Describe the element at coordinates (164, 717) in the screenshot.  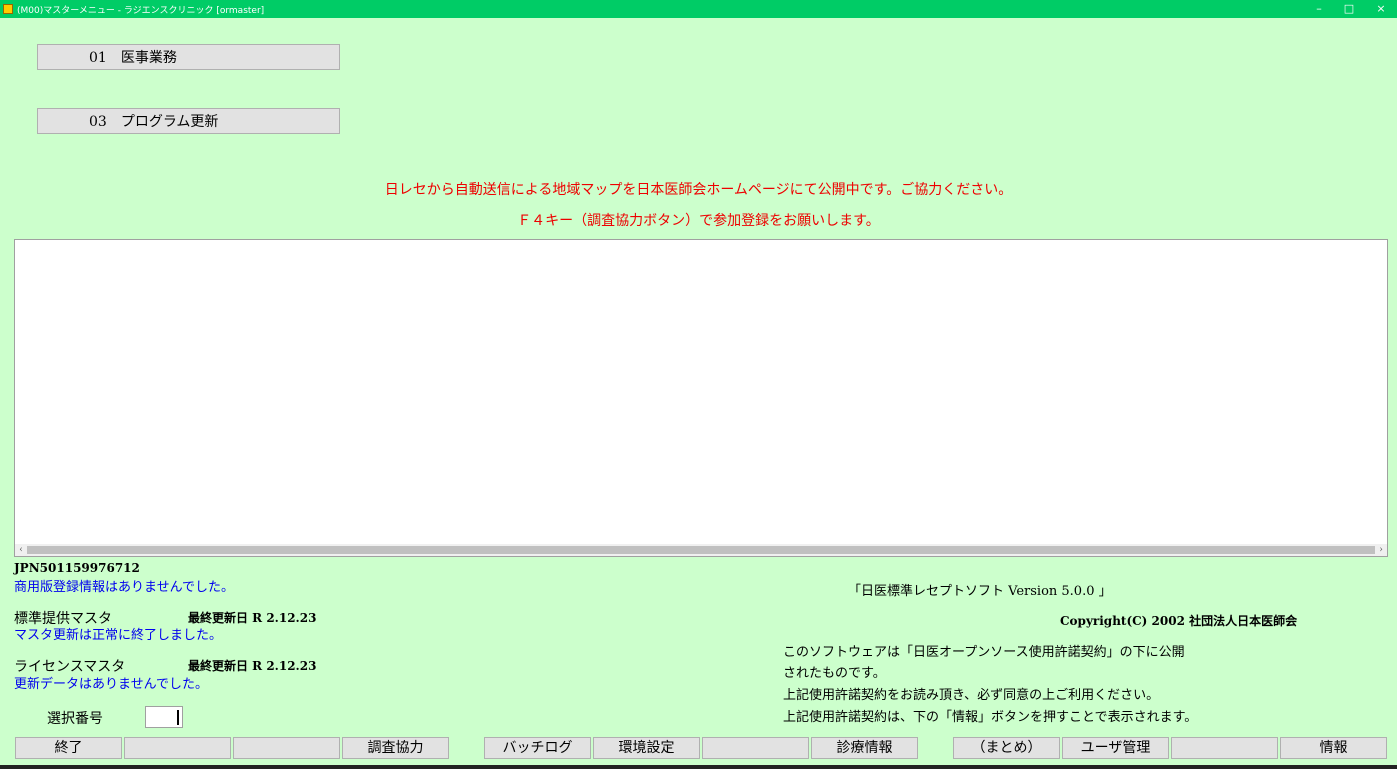
I see `select-number-input` at that location.